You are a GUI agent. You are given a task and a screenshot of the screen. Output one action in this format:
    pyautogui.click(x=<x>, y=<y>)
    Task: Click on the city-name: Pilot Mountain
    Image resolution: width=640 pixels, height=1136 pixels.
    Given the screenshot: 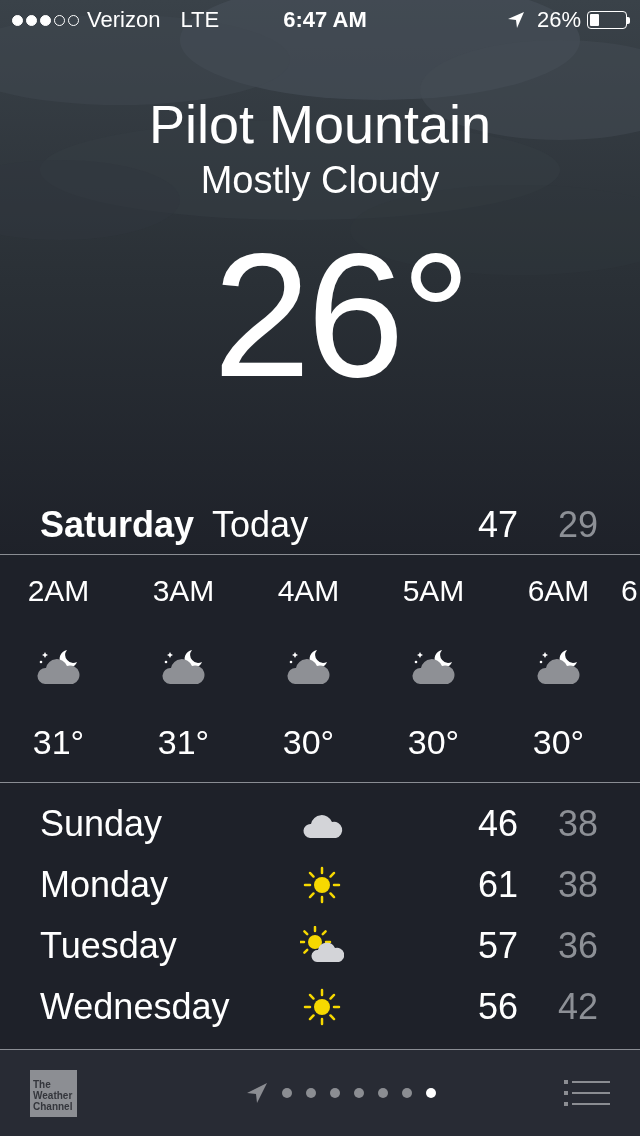 What is the action you would take?
    pyautogui.click(x=320, y=124)
    